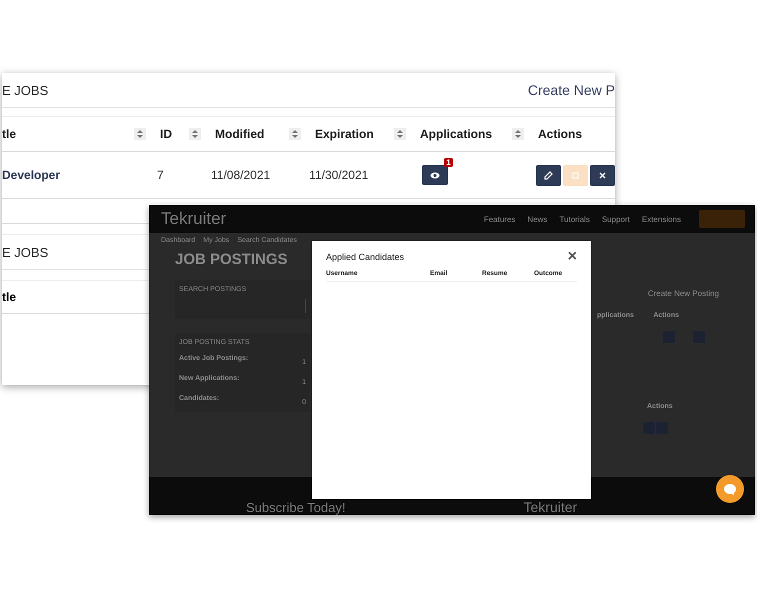  Describe the element at coordinates (448, 162) in the screenshot. I see `count-badge: 1` at that location.